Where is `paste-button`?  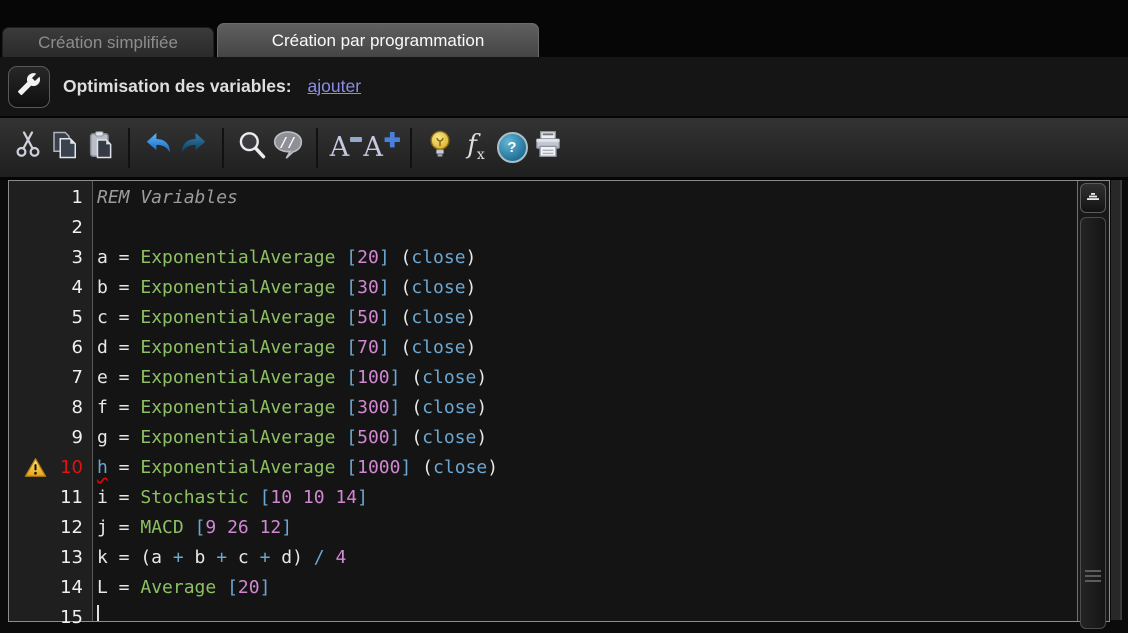 paste-button is located at coordinates (100, 148).